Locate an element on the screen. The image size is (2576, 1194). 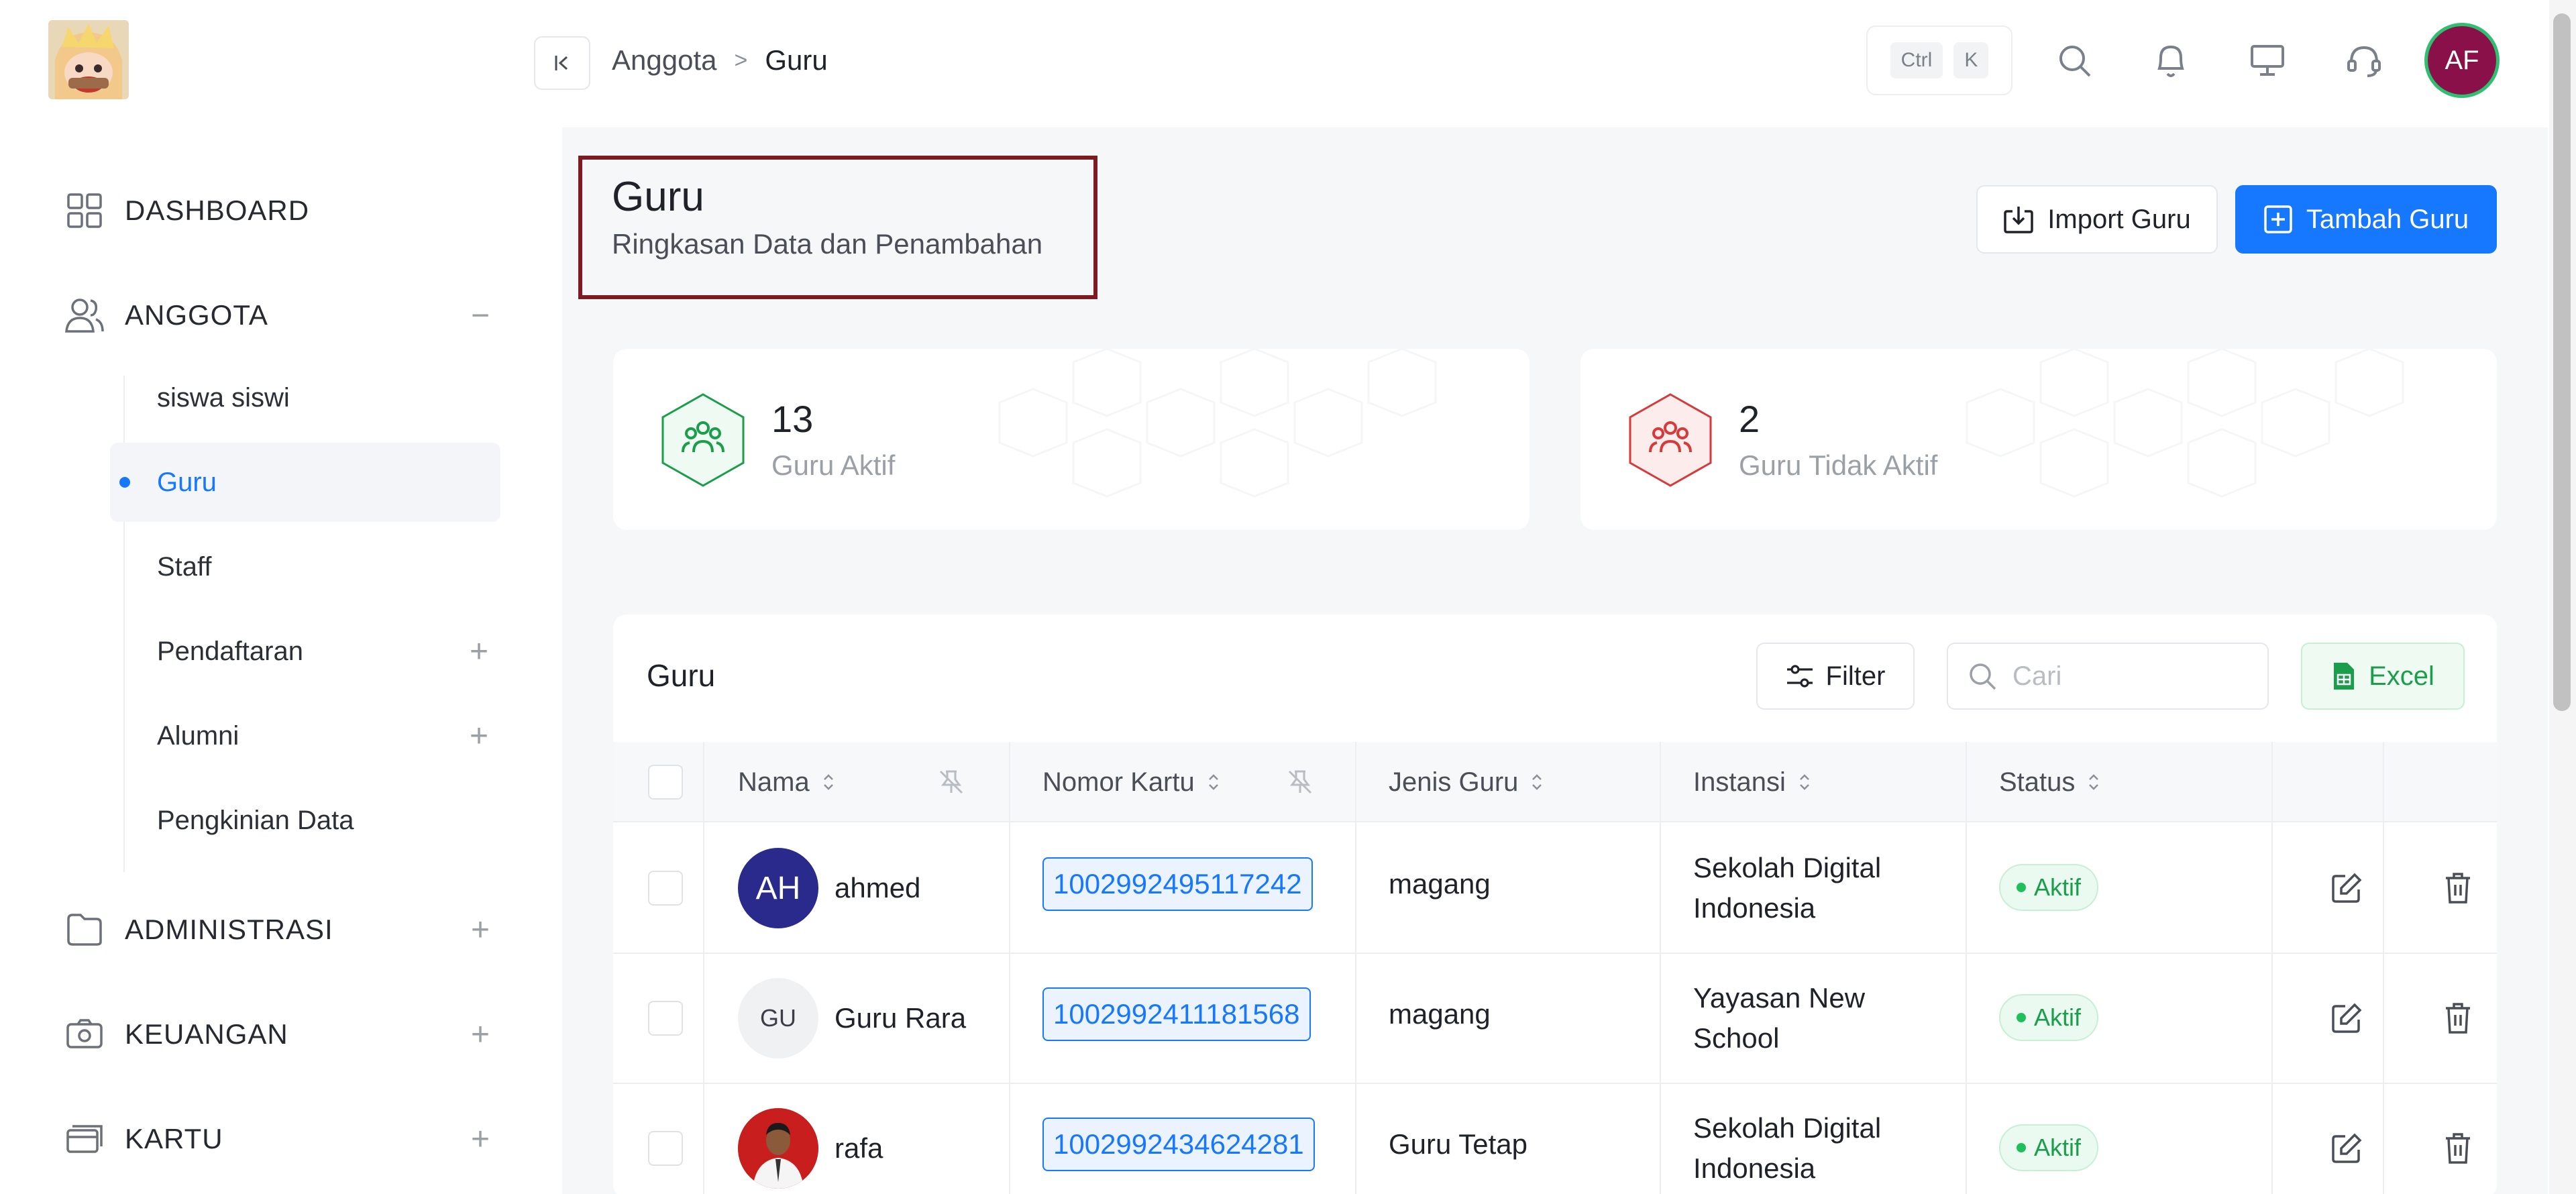
nav-administrasi: ADMINISTRASI + is located at coordinates (279, 930).